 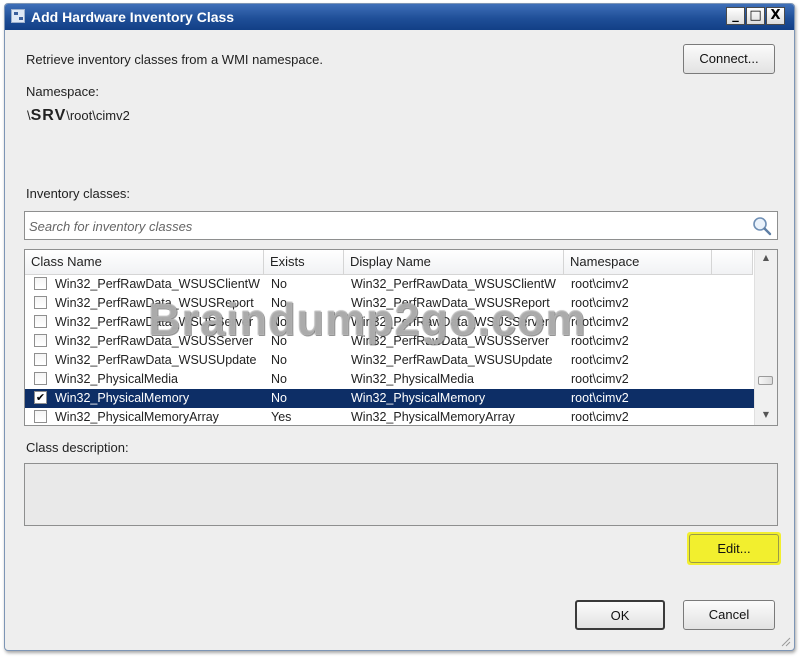 I want to click on resize-grip-icon, so click(x=785, y=641).